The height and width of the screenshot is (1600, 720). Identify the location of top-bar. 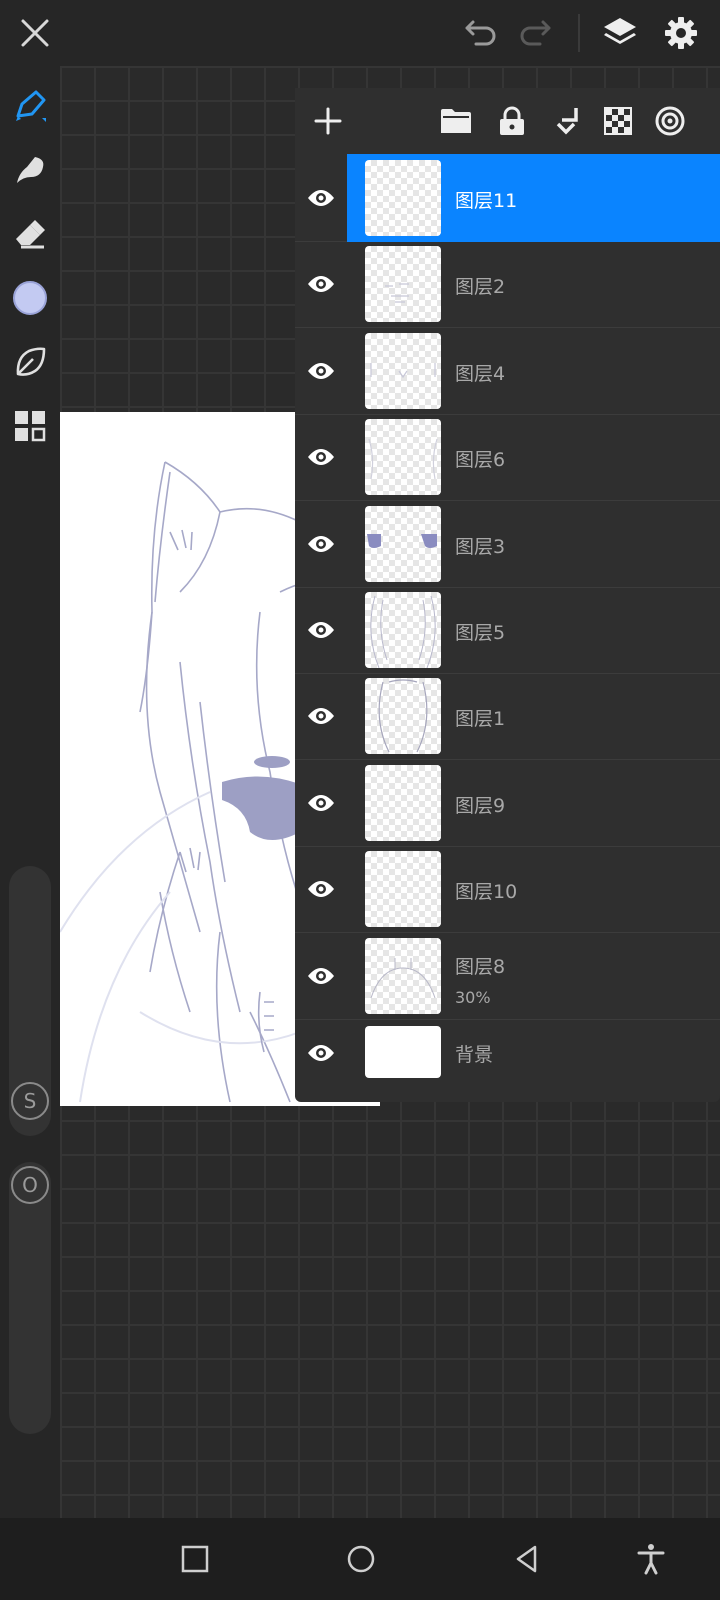
(360, 33).